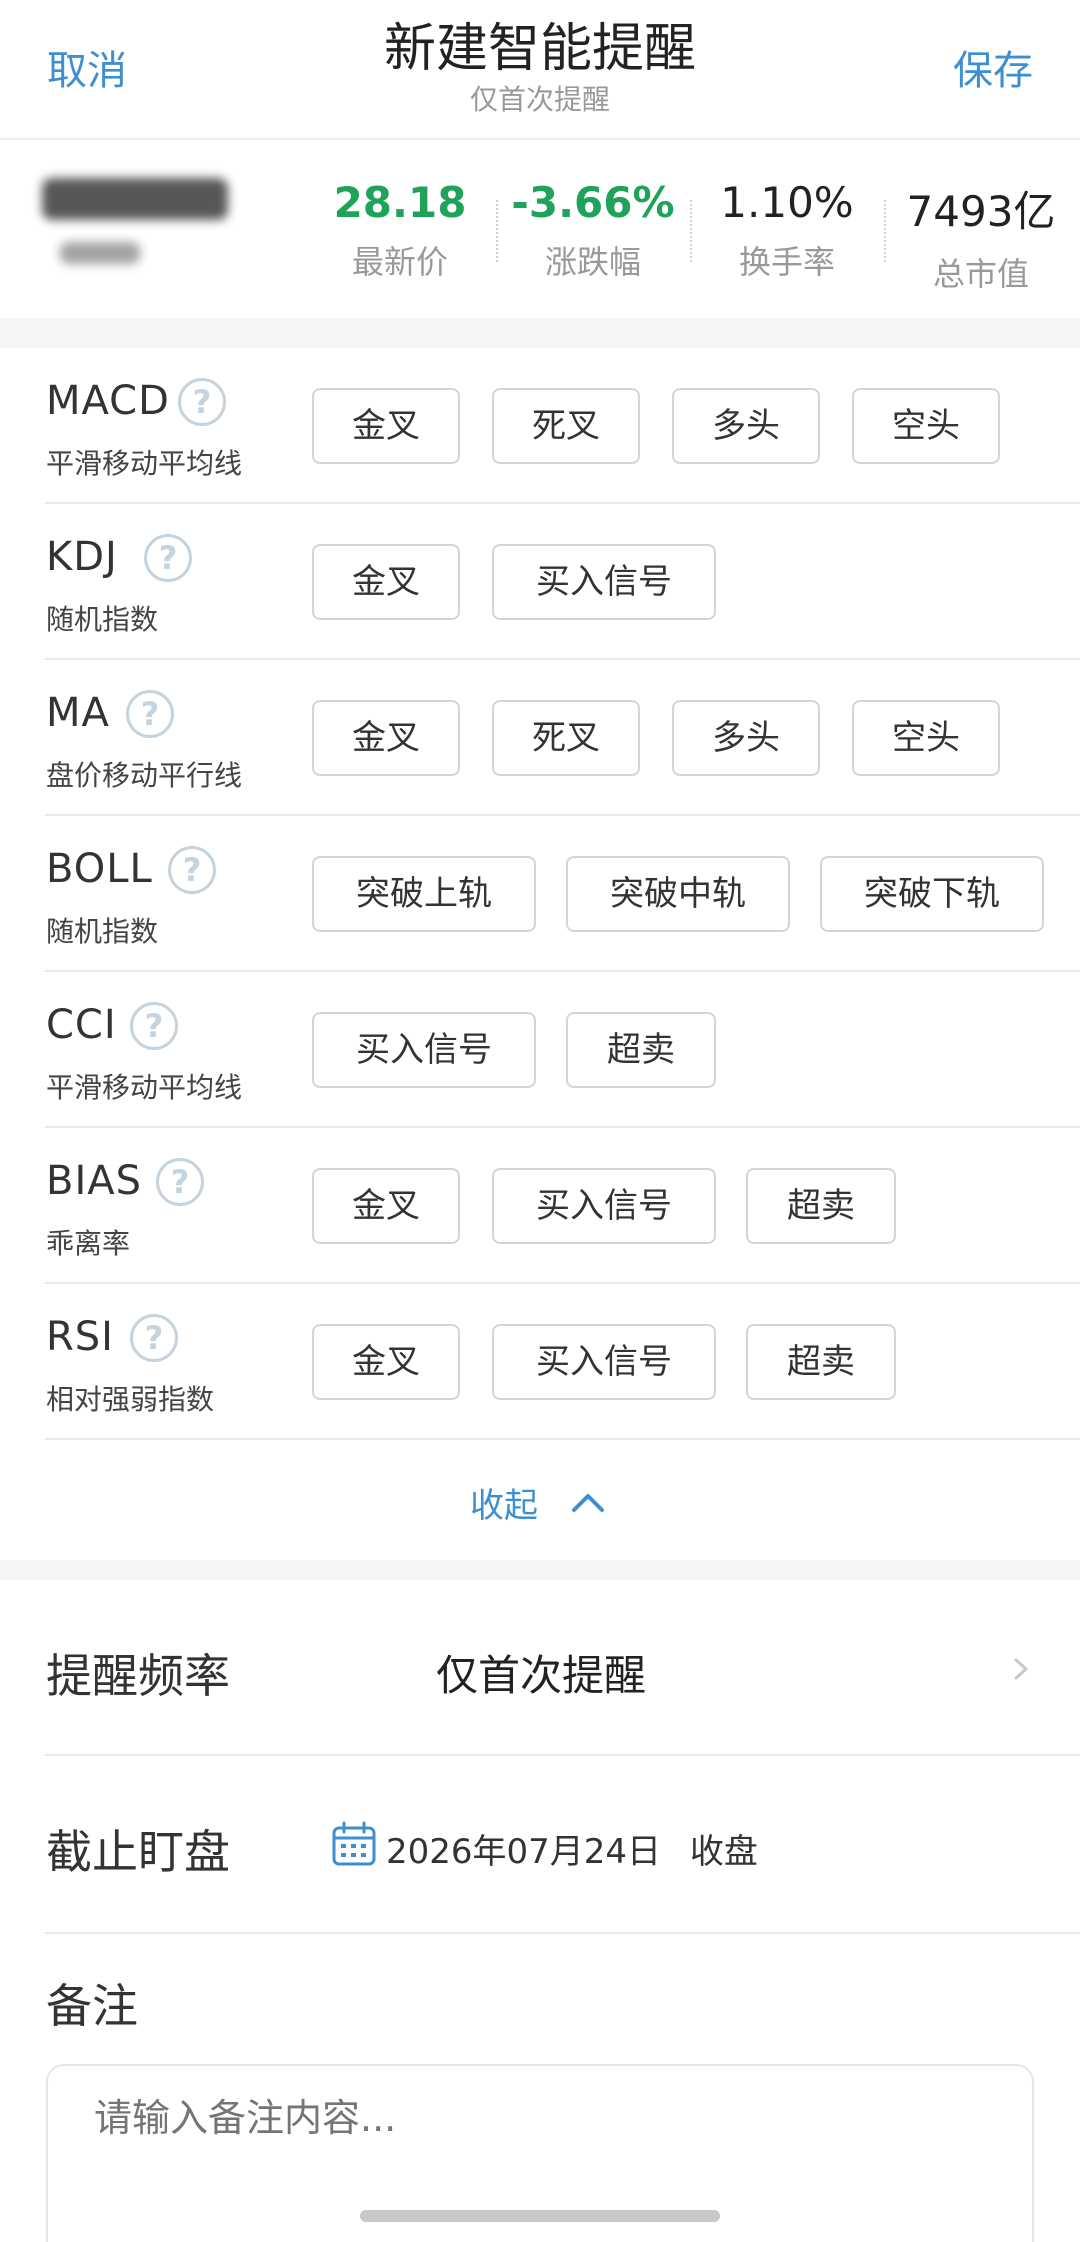 The width and height of the screenshot is (1080, 2242). I want to click on indicator-row-macd: MACD ? 平滑移动平均线 金叉 死叉 多头 空头, so click(540, 426).